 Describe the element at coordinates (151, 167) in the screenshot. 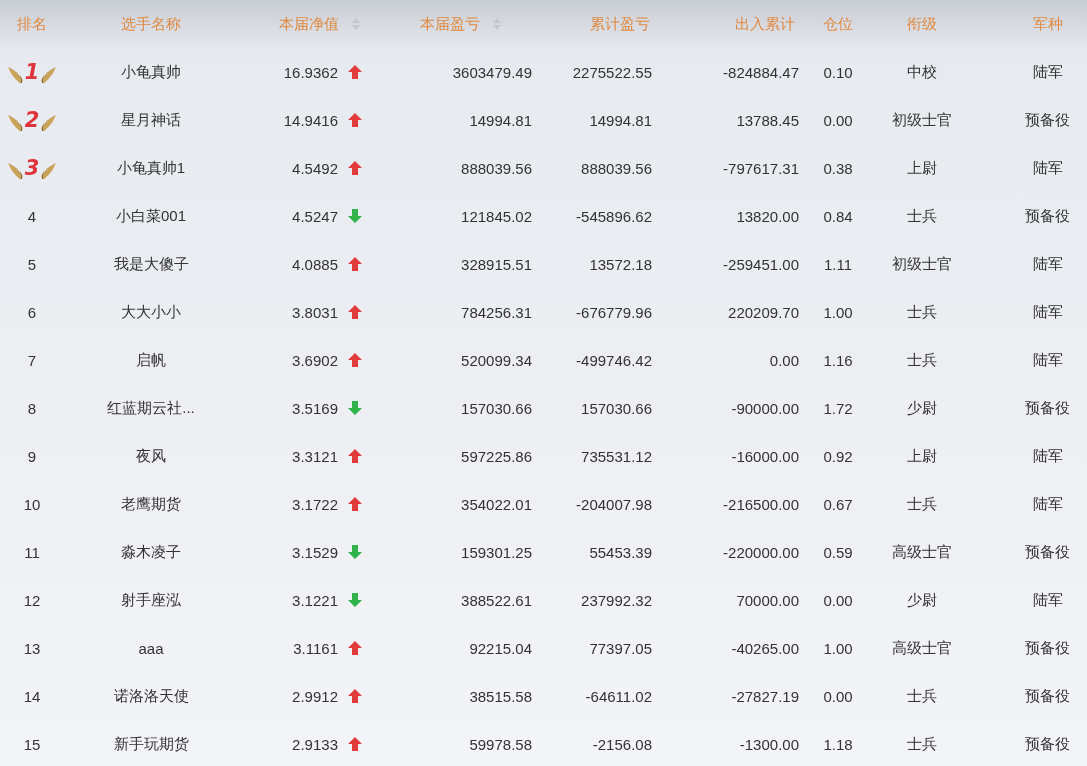

I see `player-name: 小龟真帅1` at that location.